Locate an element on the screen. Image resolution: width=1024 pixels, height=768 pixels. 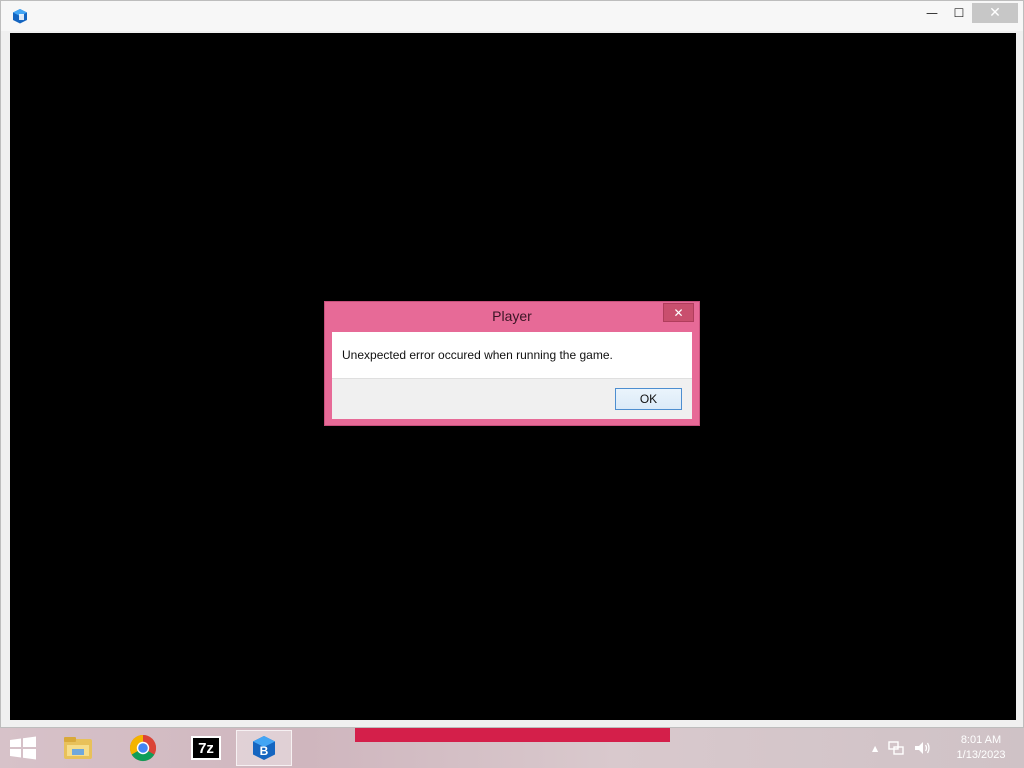
network-icon is located at coordinates (896, 748).